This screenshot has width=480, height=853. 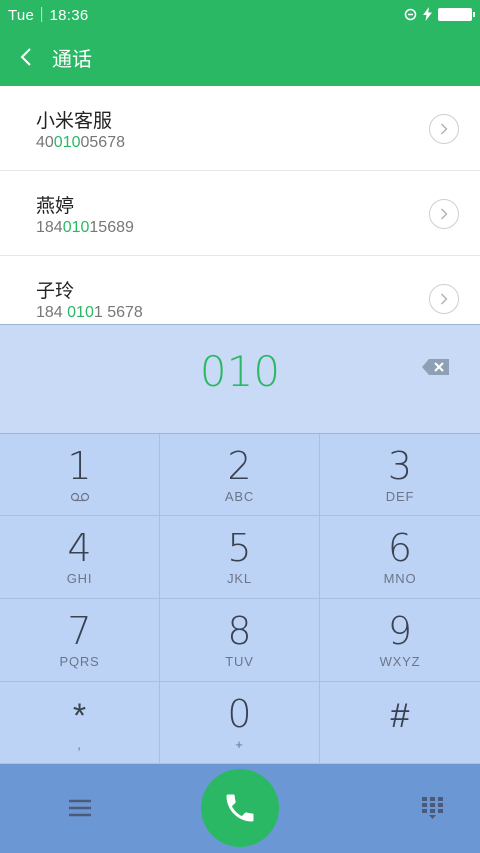 I want to click on bottom-bar, so click(x=240, y=808).